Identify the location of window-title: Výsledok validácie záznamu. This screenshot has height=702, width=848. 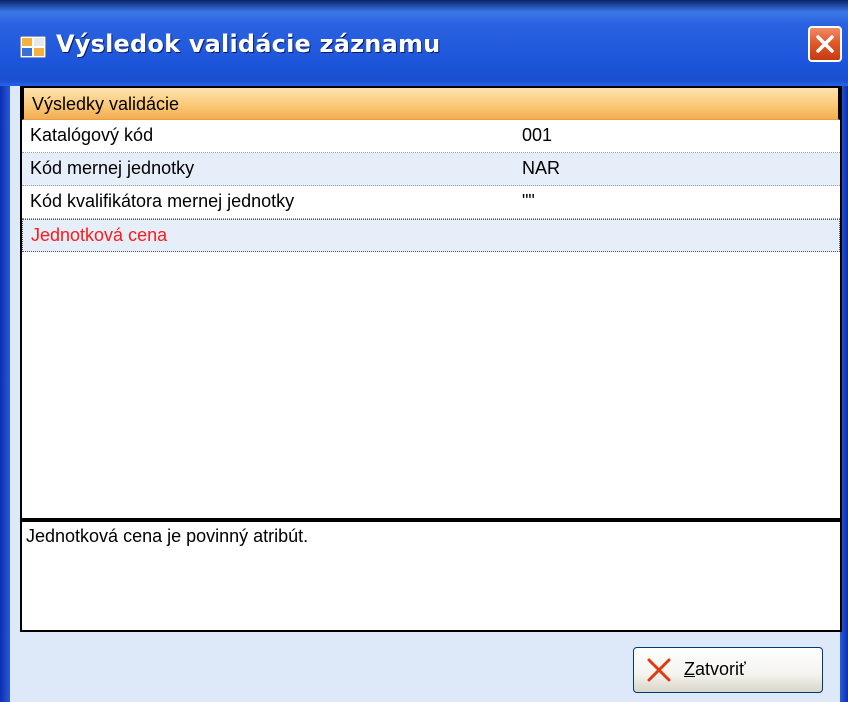
(248, 44).